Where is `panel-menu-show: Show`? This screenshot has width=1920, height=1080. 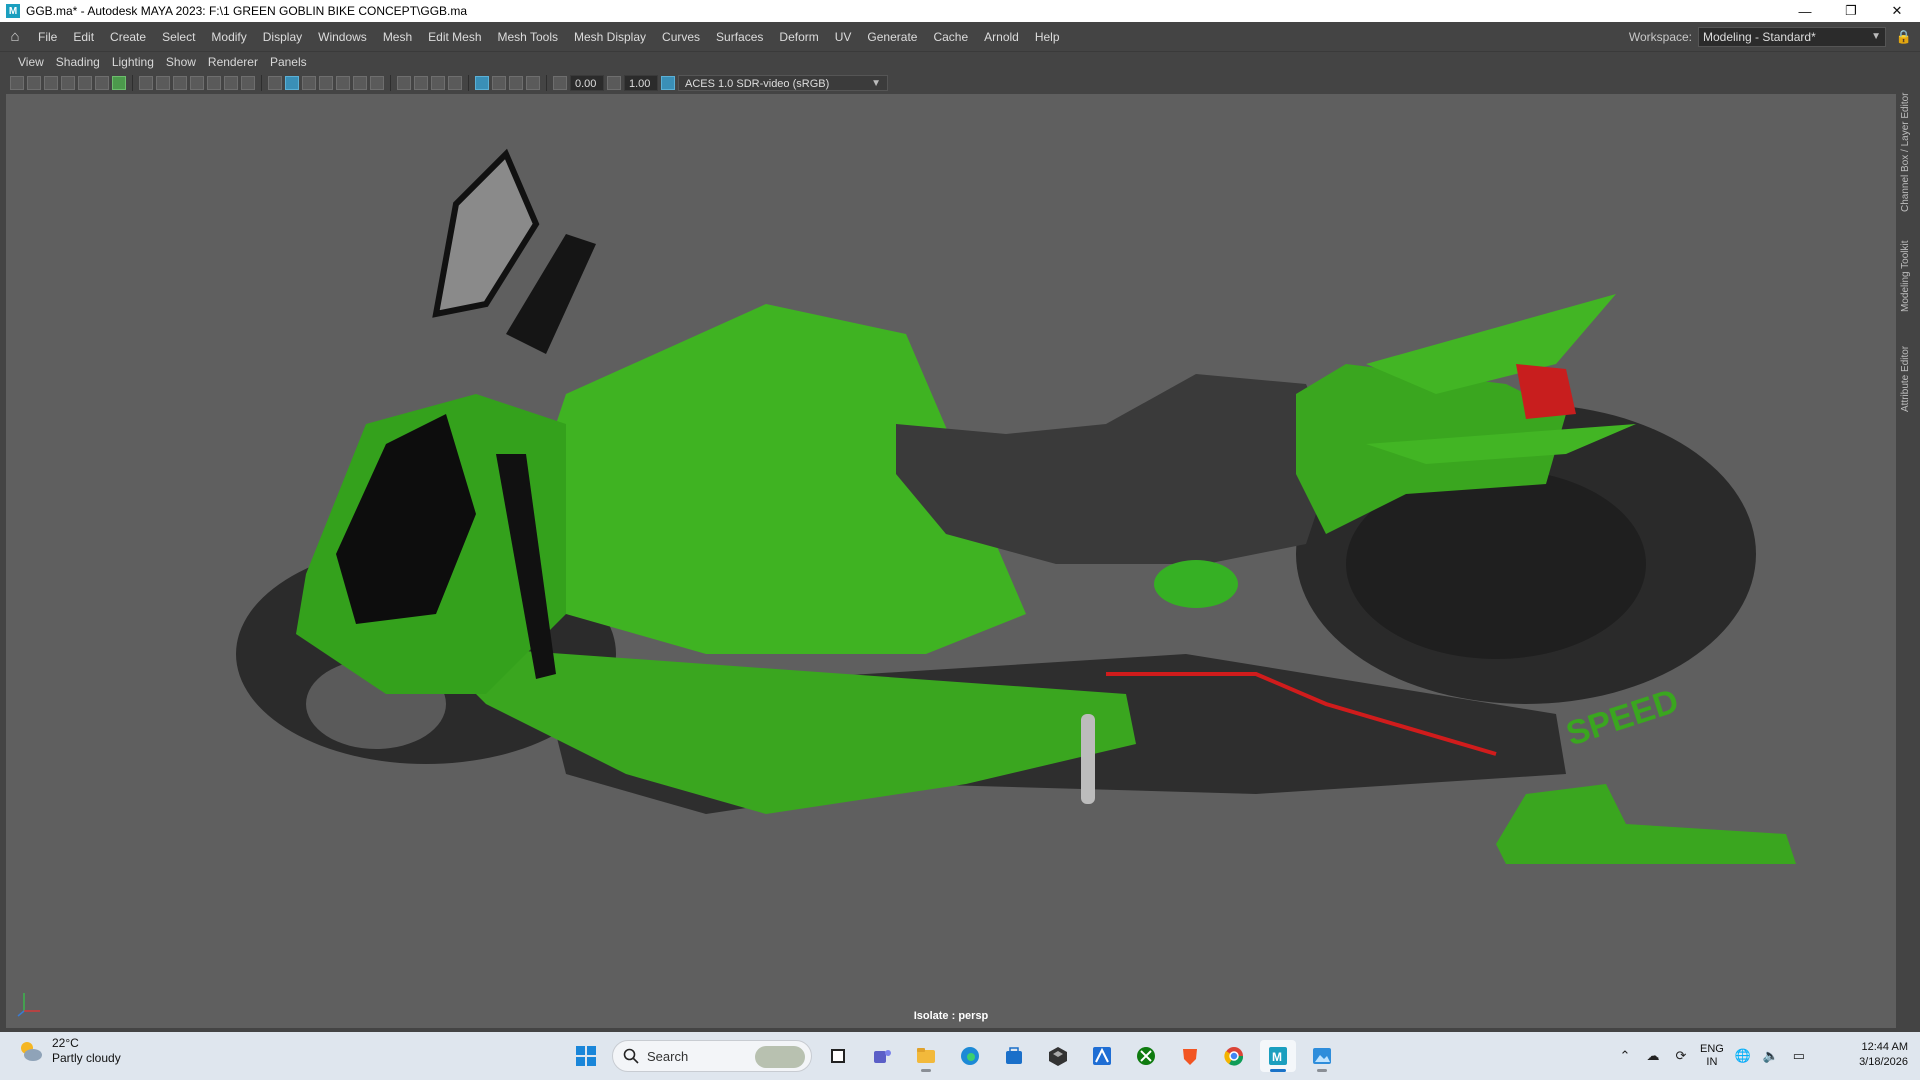
panel-menu-show: Show is located at coordinates (181, 62).